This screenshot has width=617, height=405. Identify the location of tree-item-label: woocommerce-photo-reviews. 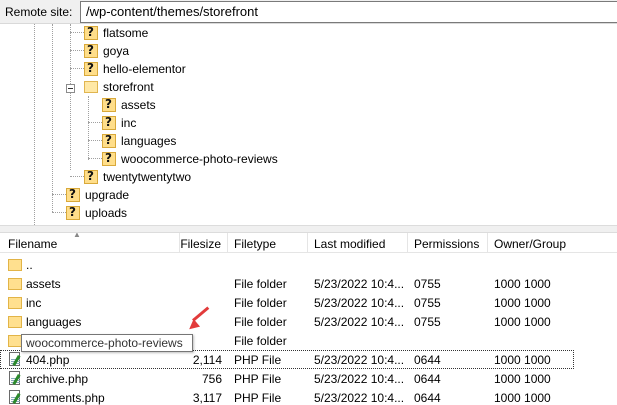
(199, 159).